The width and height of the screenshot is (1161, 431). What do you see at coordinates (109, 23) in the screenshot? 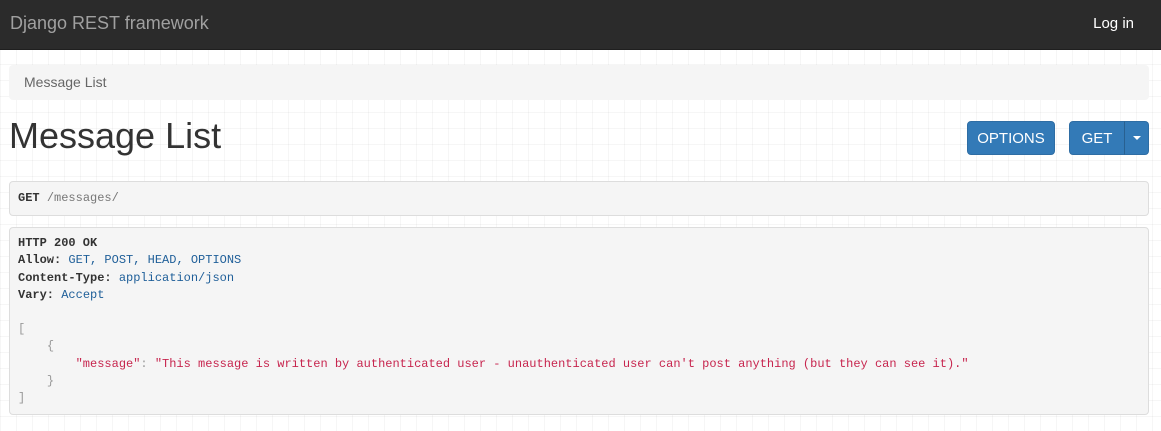
I see `brand-link: Django REST framework` at bounding box center [109, 23].